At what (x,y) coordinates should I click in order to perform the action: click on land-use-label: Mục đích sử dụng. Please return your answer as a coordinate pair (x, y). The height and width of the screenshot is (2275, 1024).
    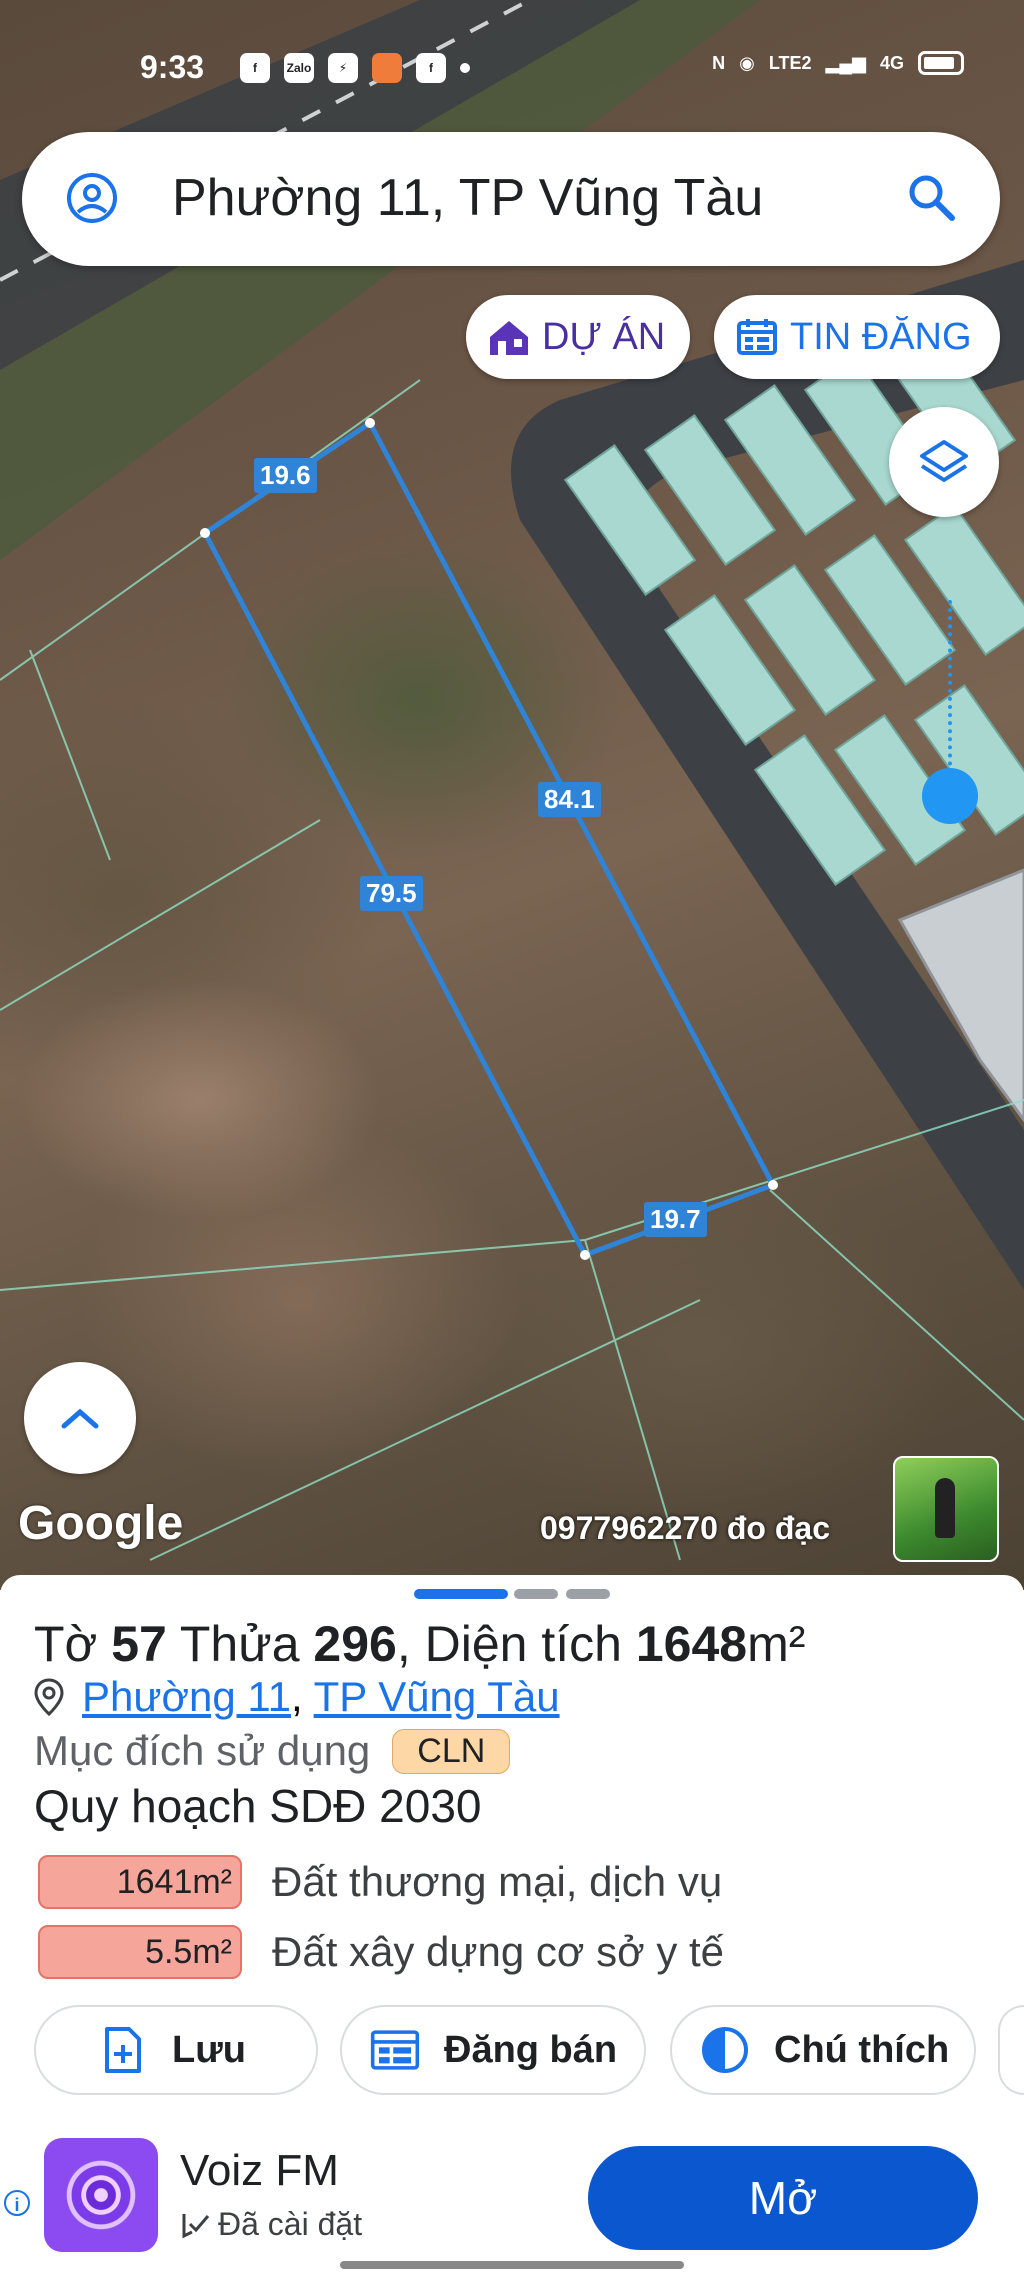
    Looking at the image, I should click on (202, 1750).